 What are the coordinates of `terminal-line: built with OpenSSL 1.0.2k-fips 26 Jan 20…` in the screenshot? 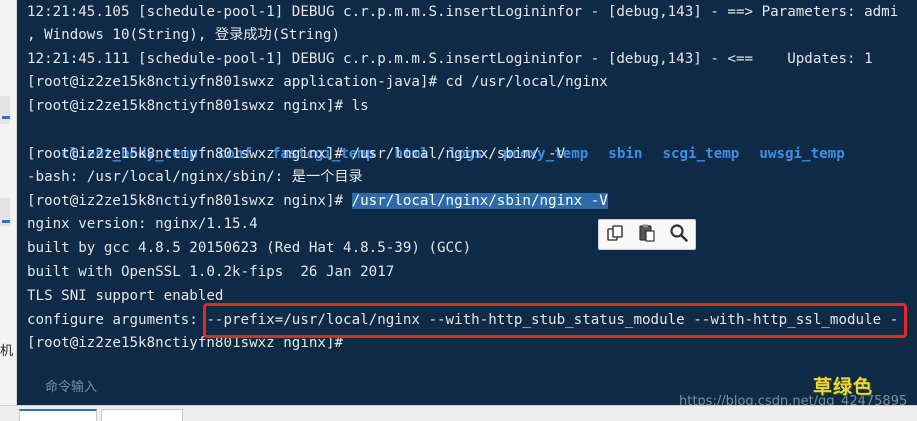 It's located at (211, 272).